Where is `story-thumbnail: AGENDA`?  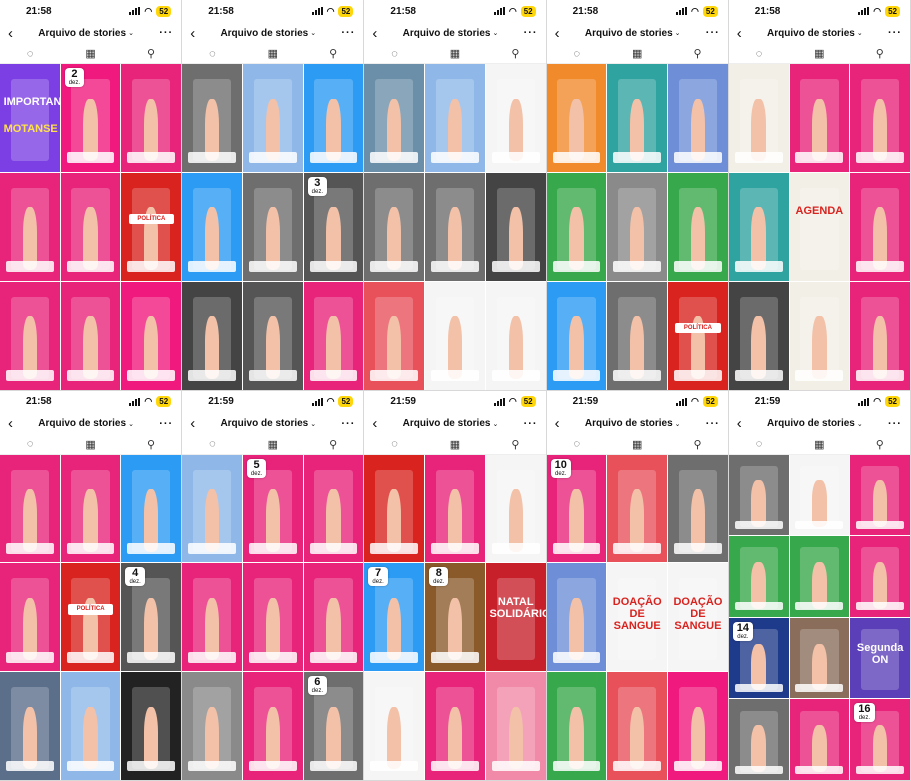
story-thumbnail: AGENDA is located at coordinates (819, 226).